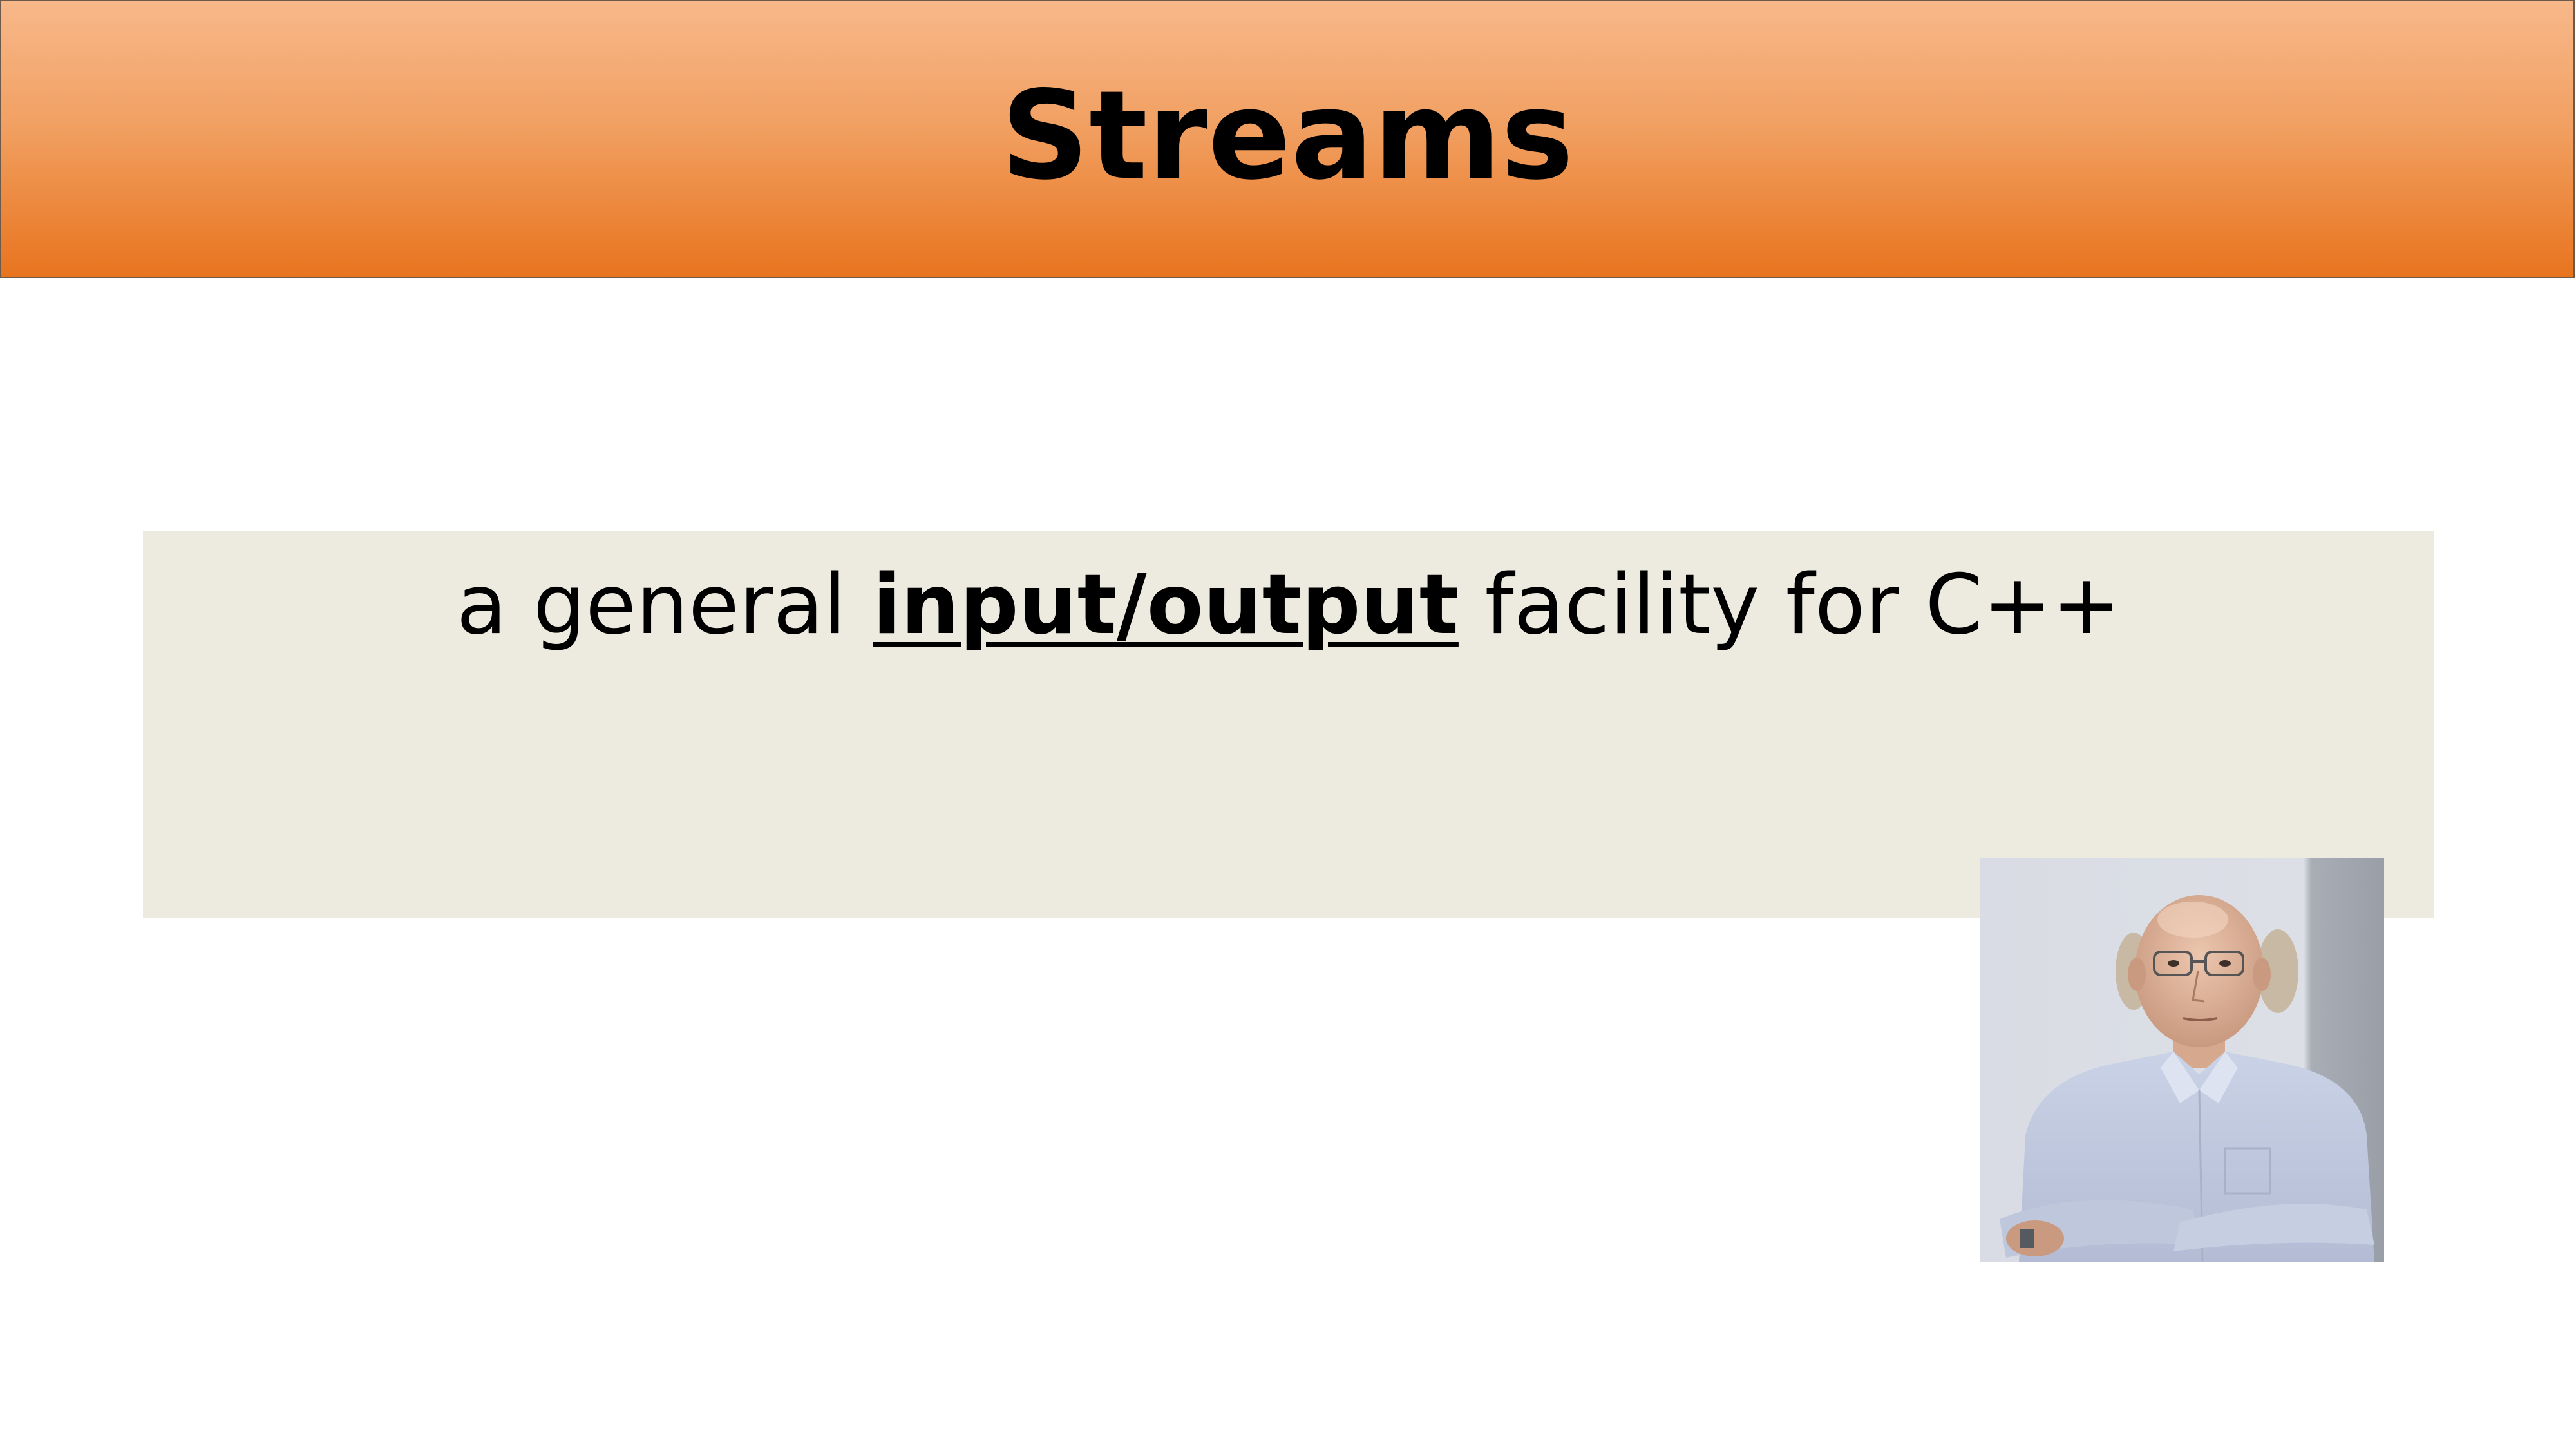 The image size is (2576, 1449). Describe the element at coordinates (1287, 135) in the screenshot. I see `slide-title: Streams` at that location.